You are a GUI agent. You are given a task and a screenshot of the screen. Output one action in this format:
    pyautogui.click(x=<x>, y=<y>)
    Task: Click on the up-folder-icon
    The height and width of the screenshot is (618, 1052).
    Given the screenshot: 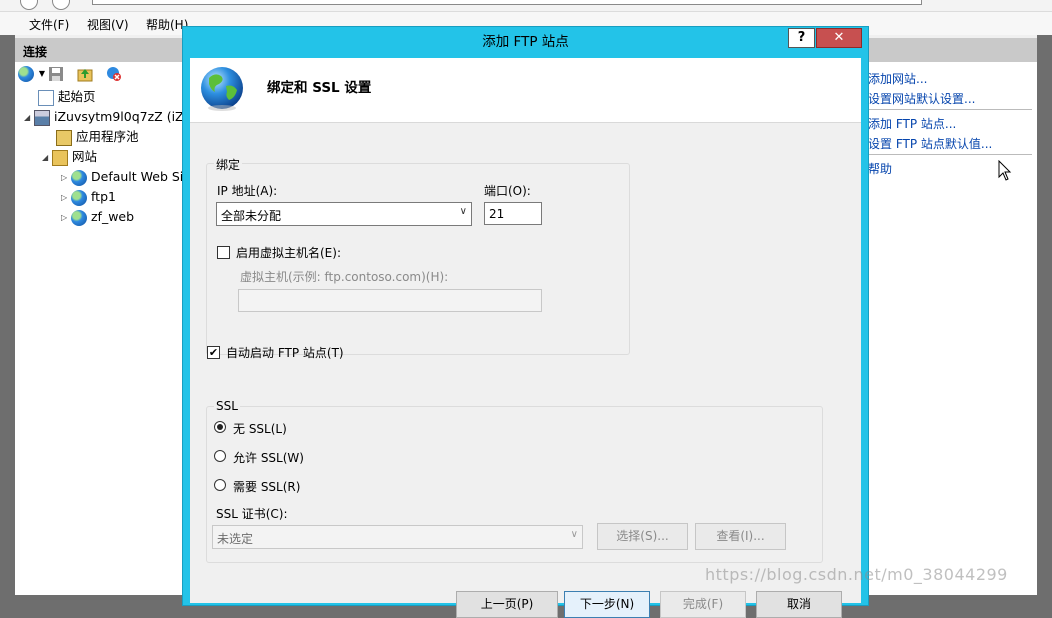 What is the action you would take?
    pyautogui.click(x=85, y=74)
    